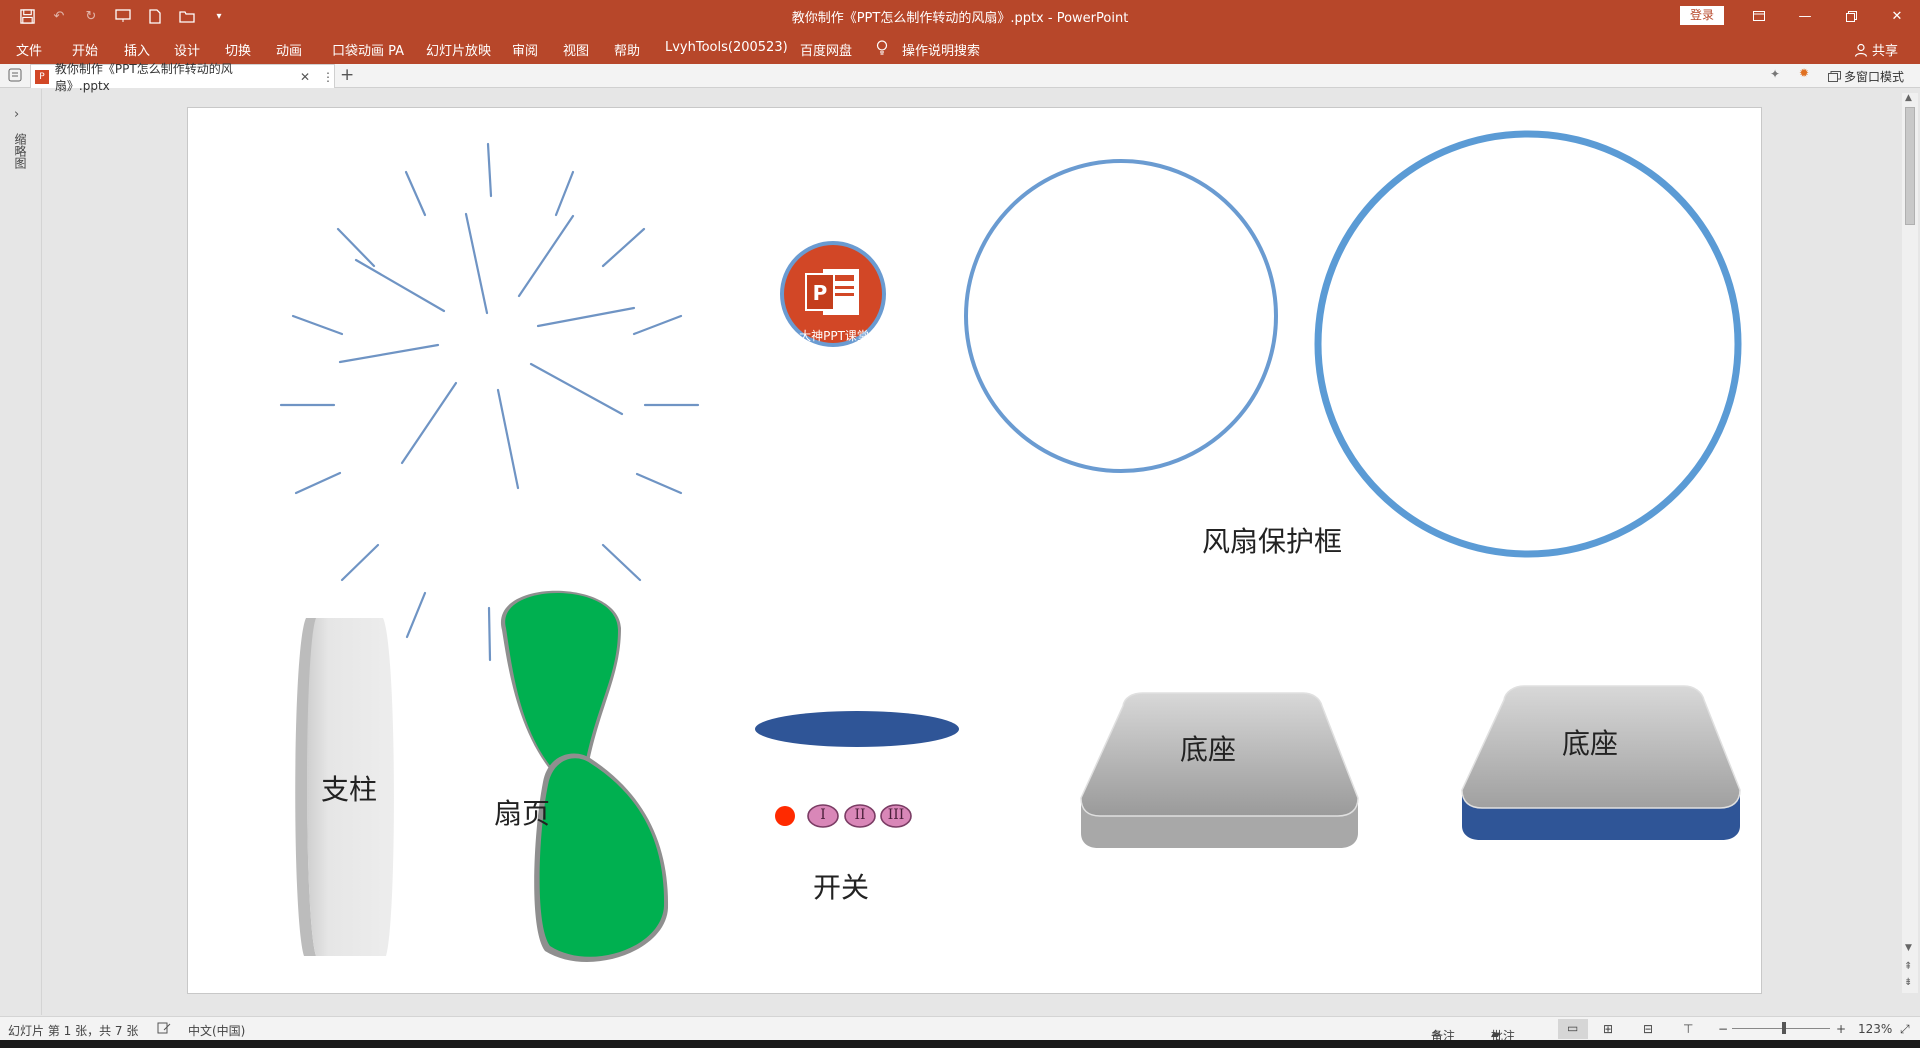 The height and width of the screenshot is (1048, 1920). Describe the element at coordinates (1910, 543) in the screenshot. I see `vertical-scrollbar: ▲ ▼ ⇞ ⇟` at that location.